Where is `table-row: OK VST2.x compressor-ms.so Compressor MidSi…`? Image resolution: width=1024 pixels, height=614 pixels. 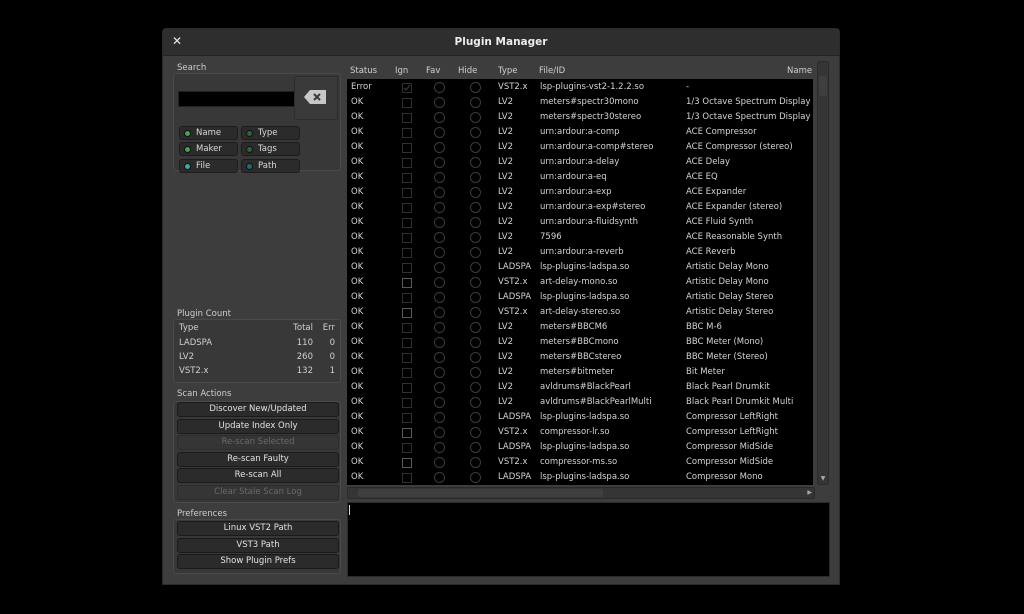
table-row: OK VST2.x compressor-ms.so Compressor MidSi… is located at coordinates (580, 462).